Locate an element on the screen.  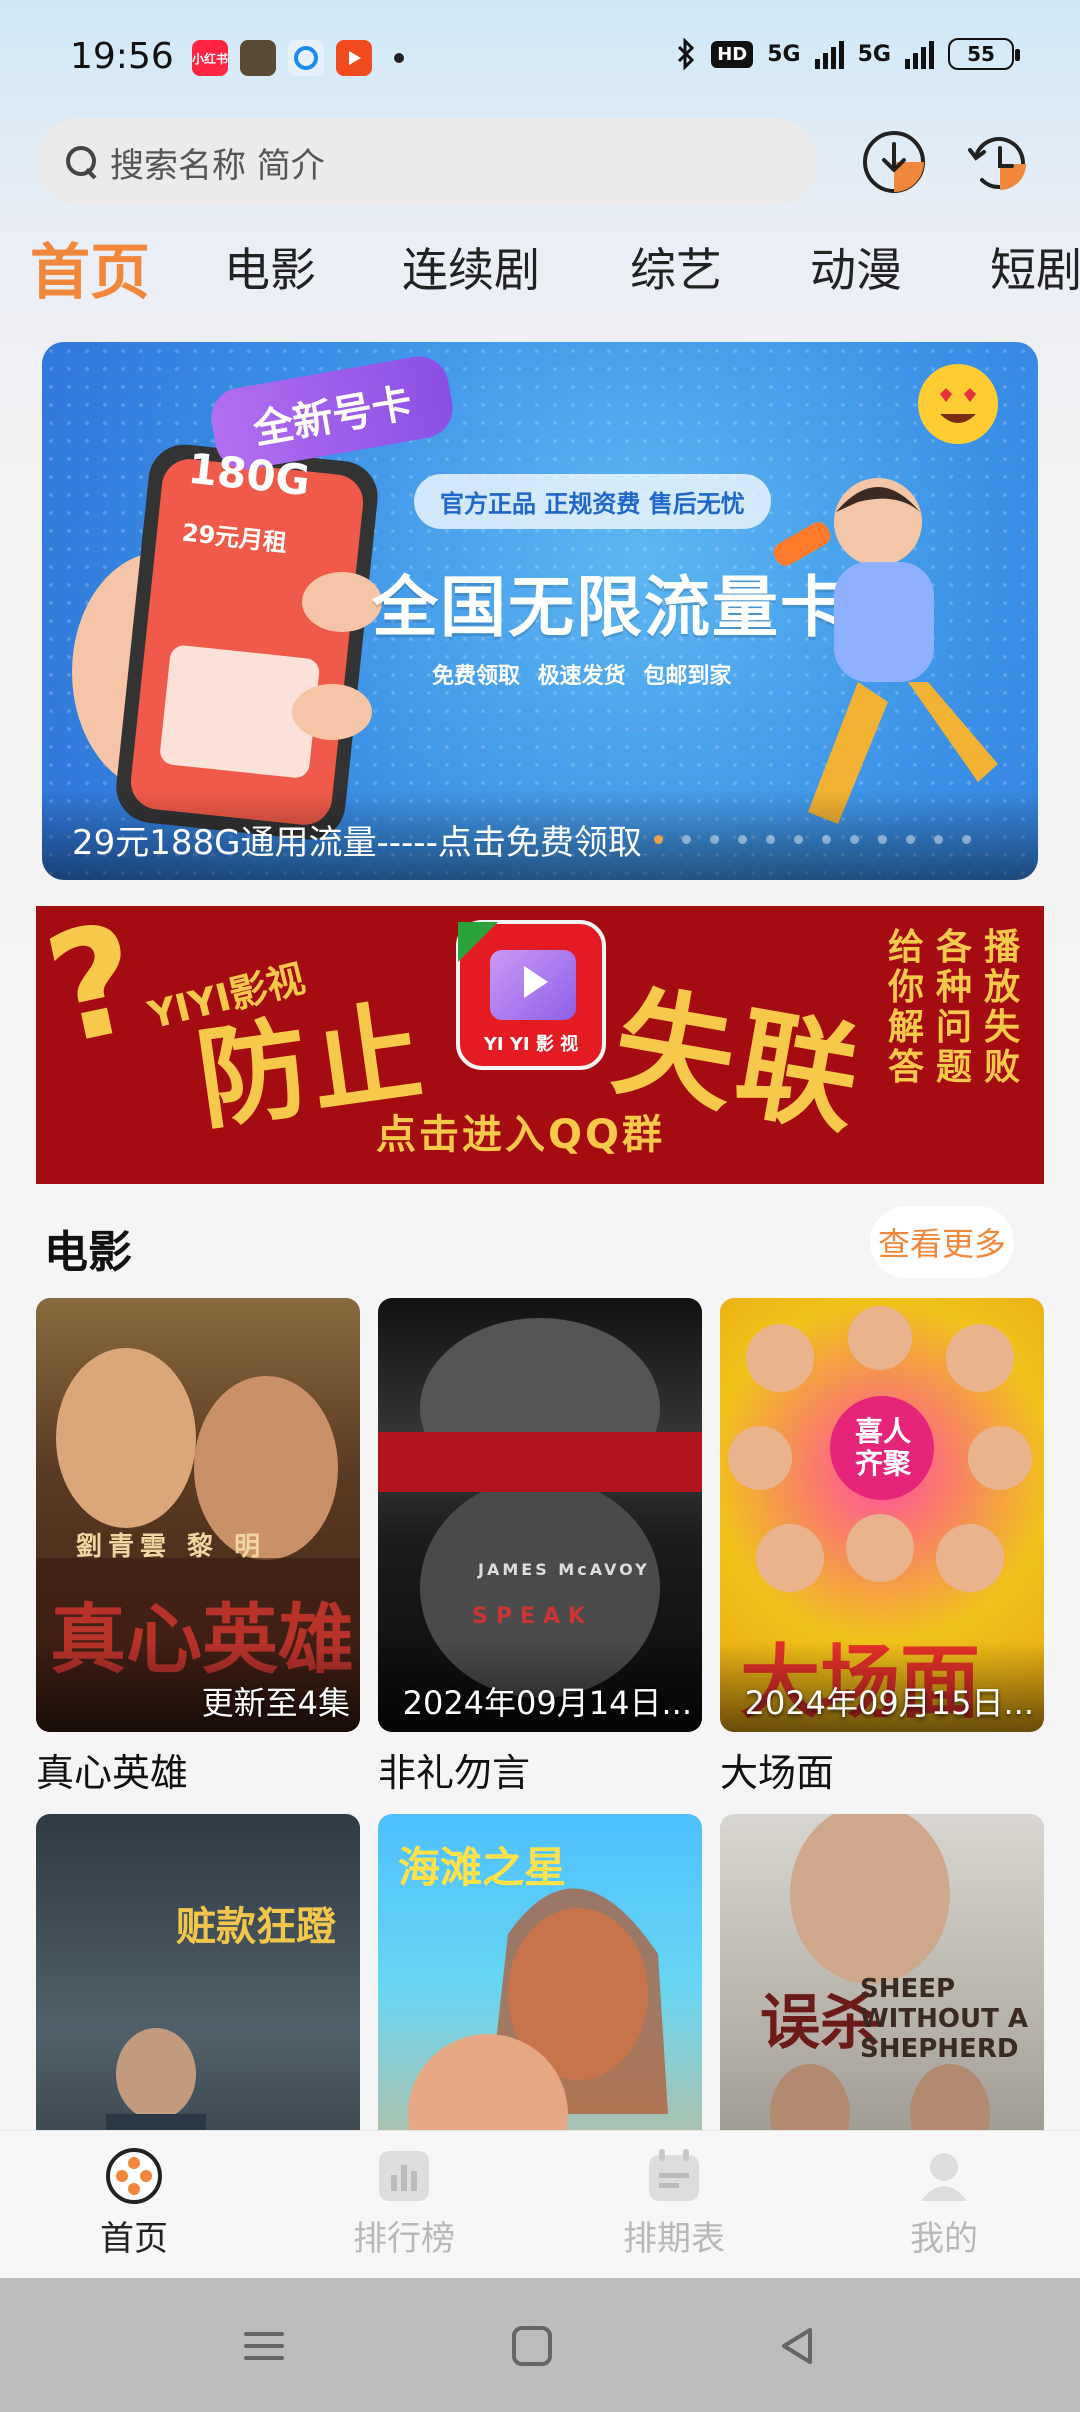
poster-en-title: SHEEP WITHOUT A SHEPHERD is located at coordinates (944, 2019).